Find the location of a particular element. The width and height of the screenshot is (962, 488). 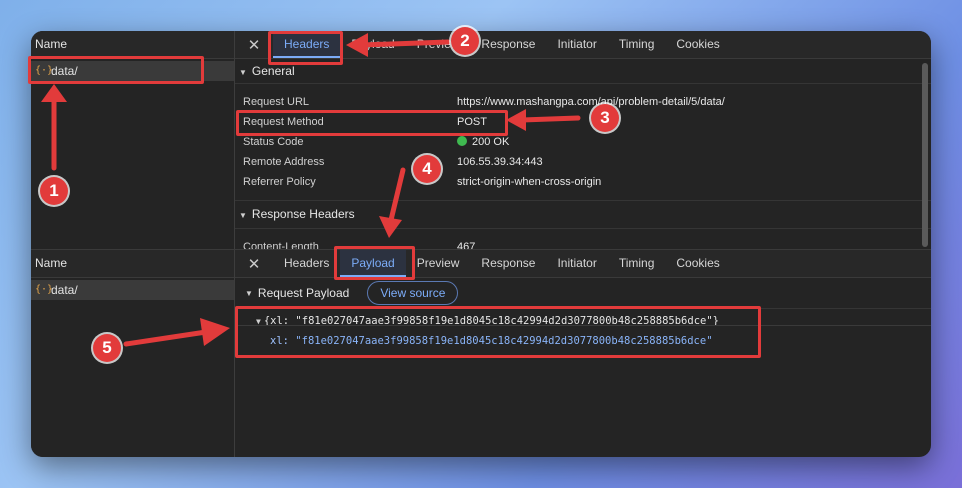

arrow-4-head is located at coordinates (390, 227).